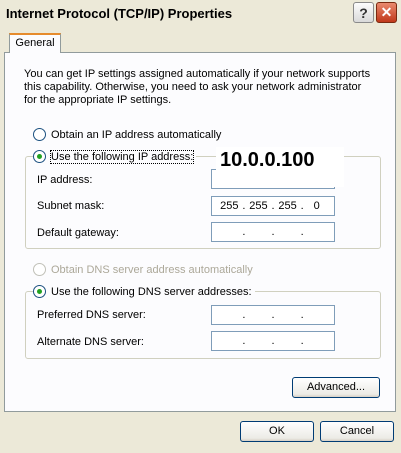 This screenshot has height=453, width=401. I want to click on default-gateway-label: Default gateway:, so click(78, 233).